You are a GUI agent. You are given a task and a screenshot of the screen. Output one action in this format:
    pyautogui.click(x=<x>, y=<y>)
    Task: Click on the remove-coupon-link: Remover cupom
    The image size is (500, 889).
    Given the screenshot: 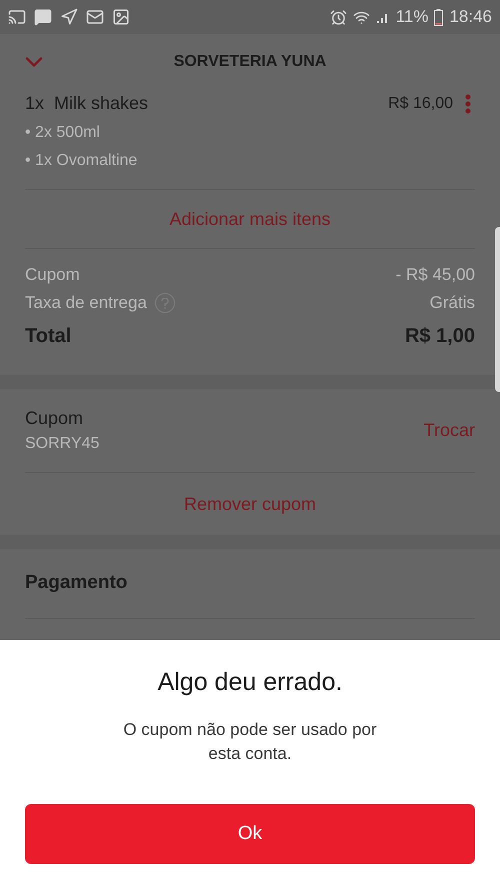 What is the action you would take?
    pyautogui.click(x=250, y=504)
    